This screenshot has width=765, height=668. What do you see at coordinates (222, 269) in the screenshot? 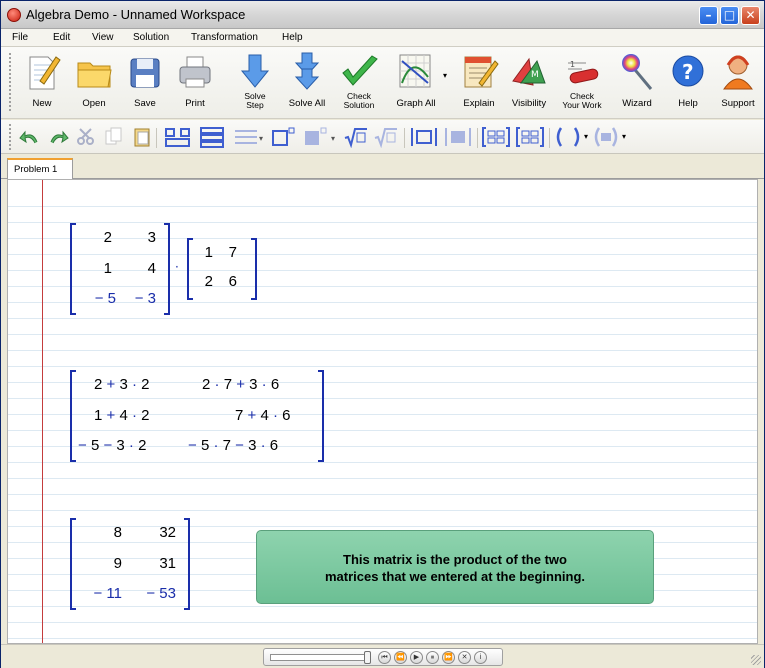
I see `matrix-b: 1 7 2 6` at bounding box center [222, 269].